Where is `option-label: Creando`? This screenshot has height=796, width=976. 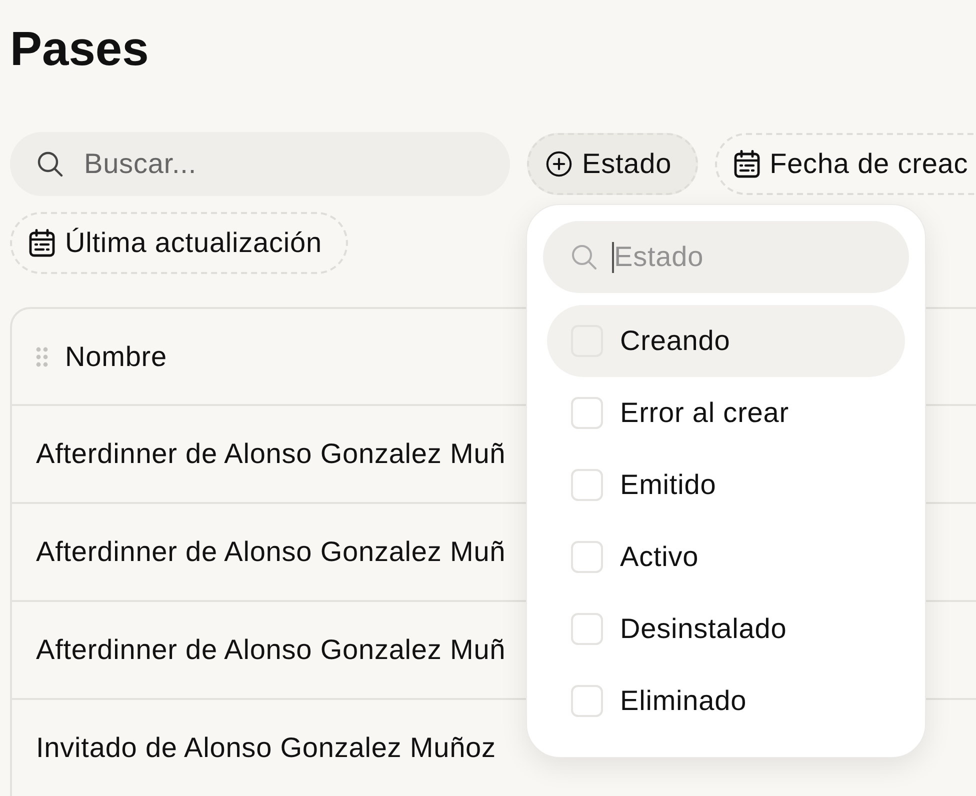 option-label: Creando is located at coordinates (675, 341).